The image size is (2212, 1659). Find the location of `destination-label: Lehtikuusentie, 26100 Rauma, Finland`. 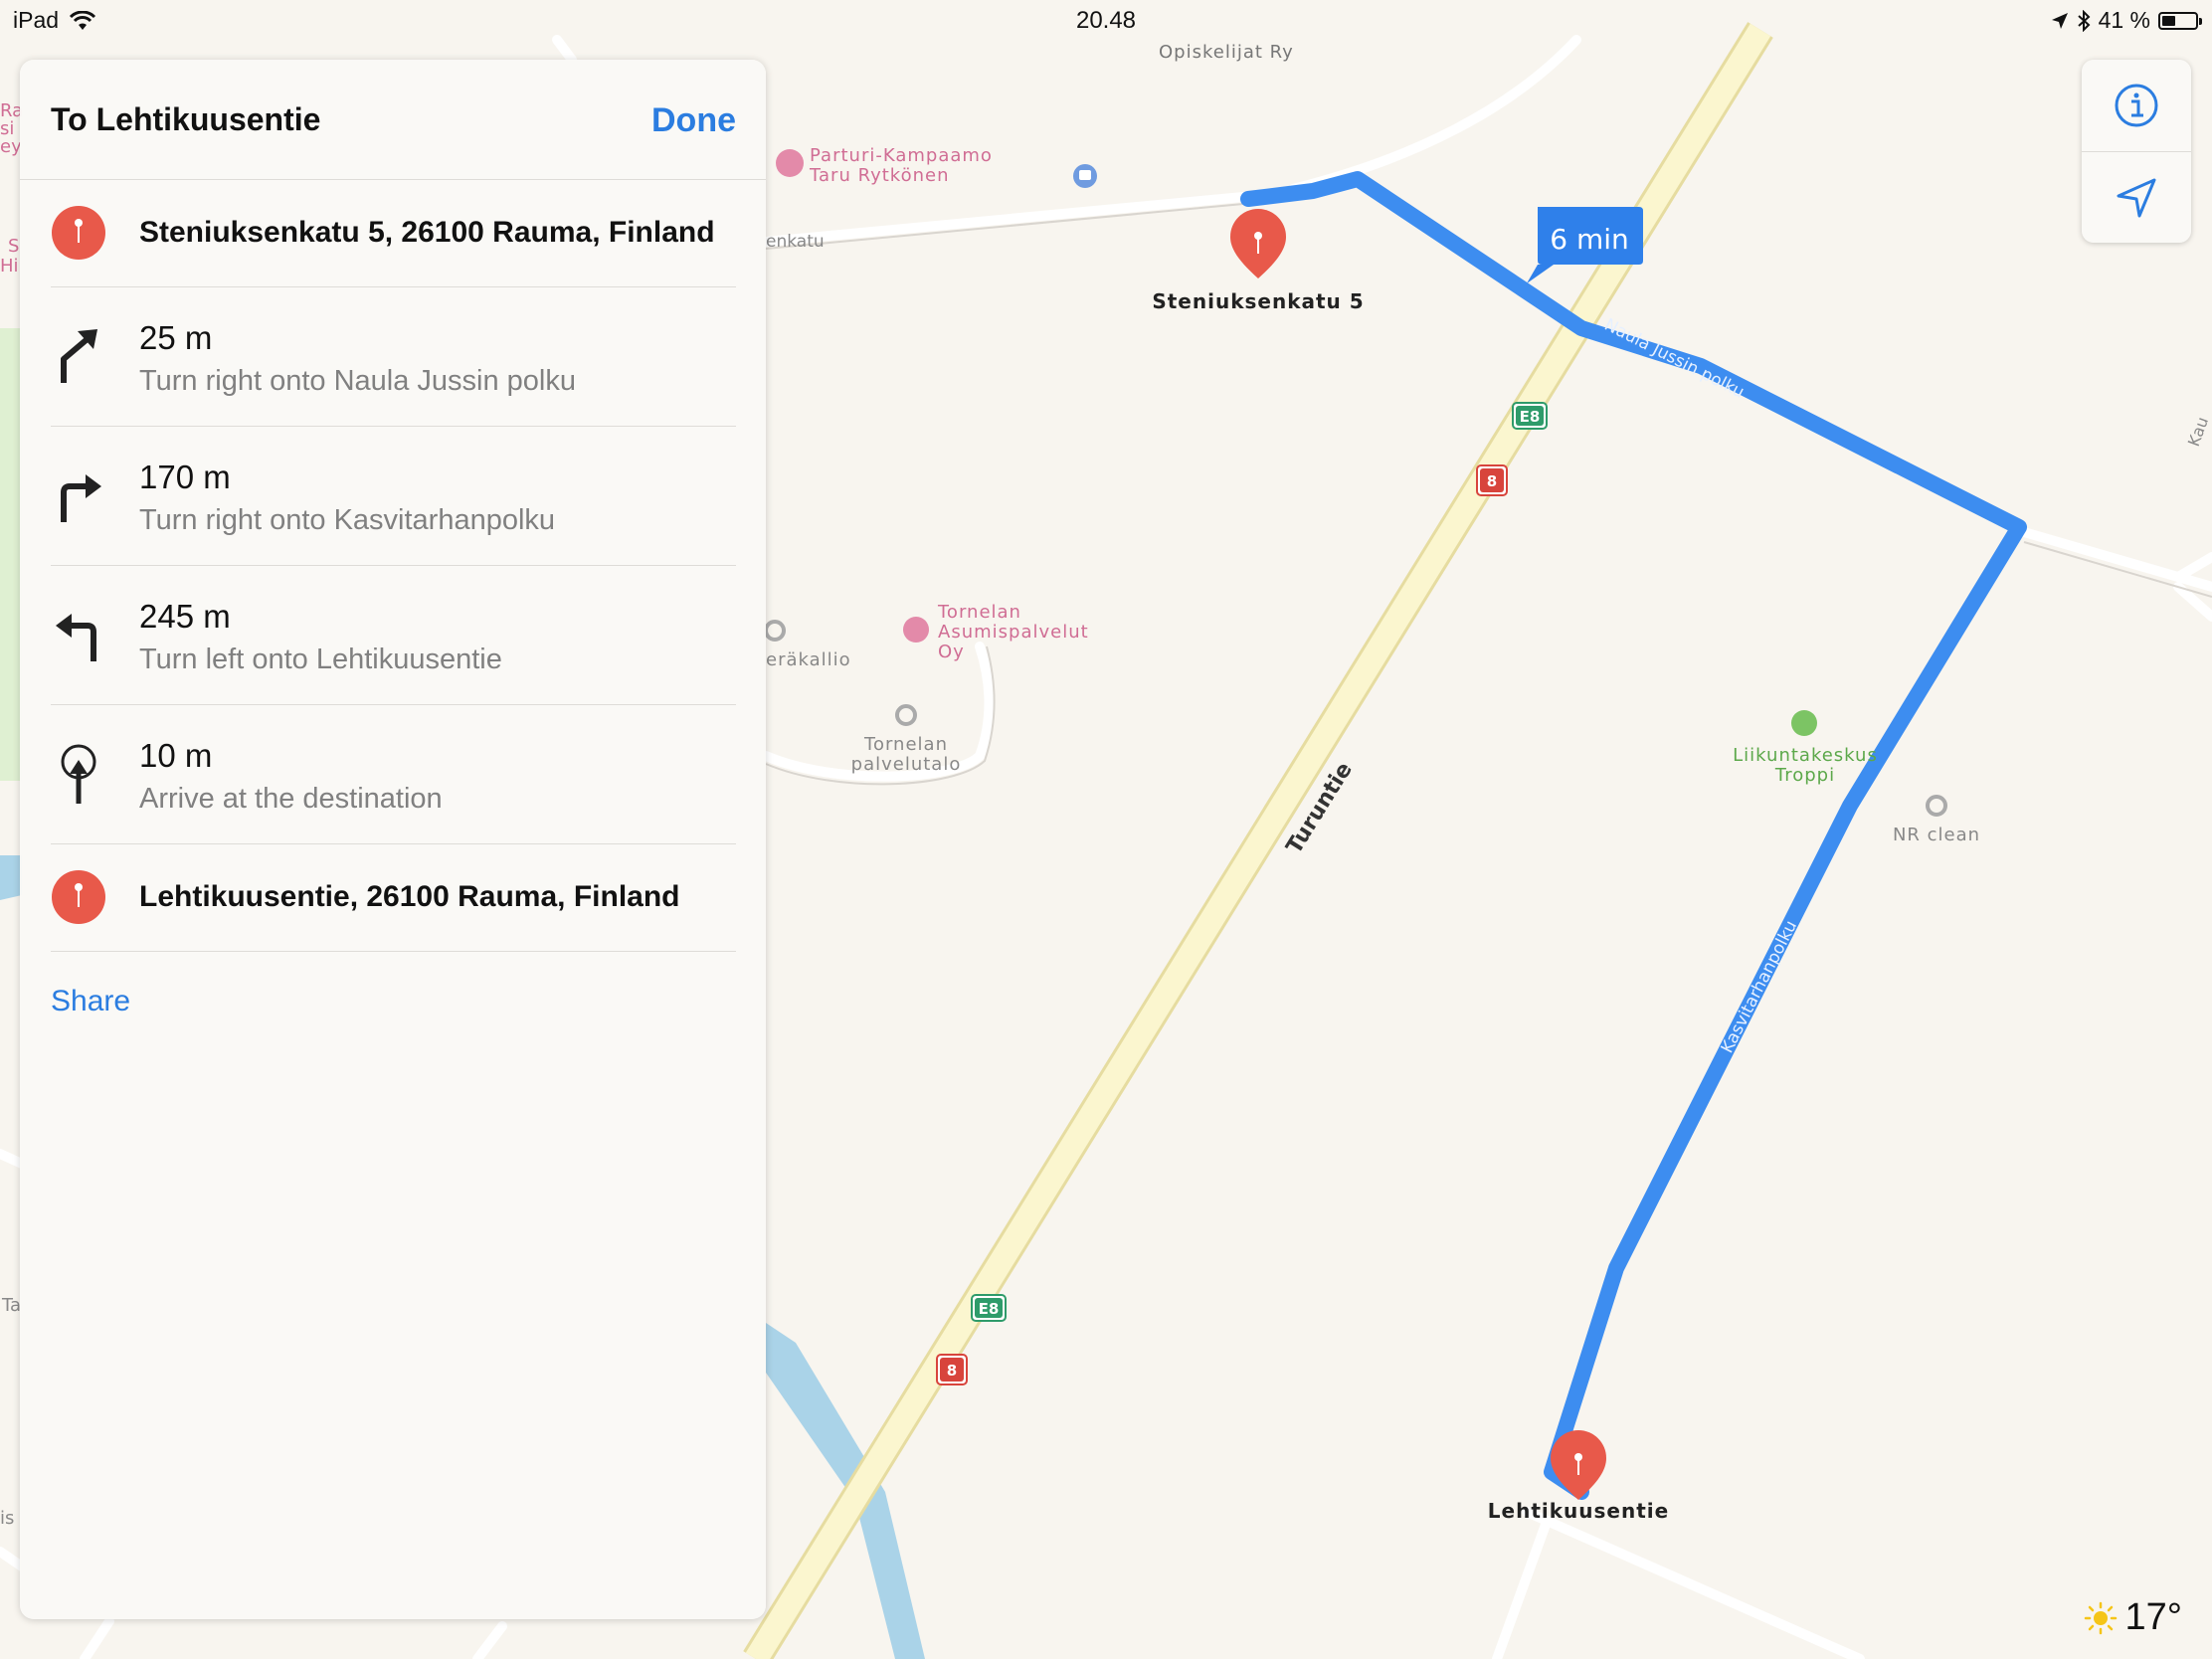

destination-label: Lehtikuusentie, 26100 Rauma, Finland is located at coordinates (409, 896).